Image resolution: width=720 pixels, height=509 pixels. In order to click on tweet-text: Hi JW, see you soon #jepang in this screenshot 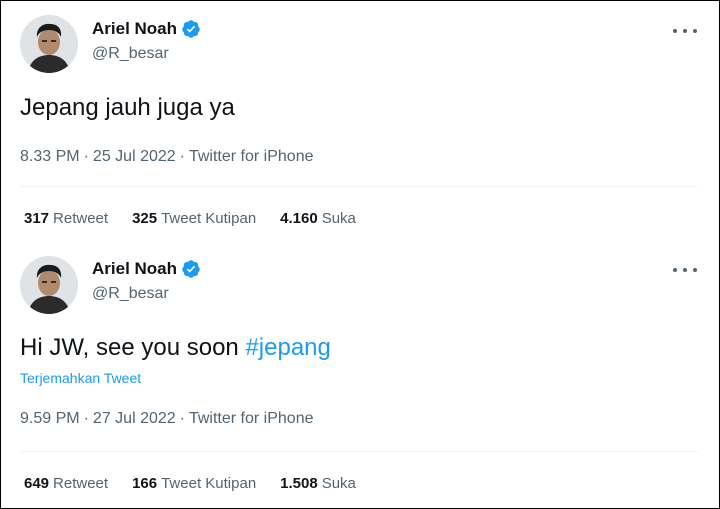, I will do `click(175, 348)`.